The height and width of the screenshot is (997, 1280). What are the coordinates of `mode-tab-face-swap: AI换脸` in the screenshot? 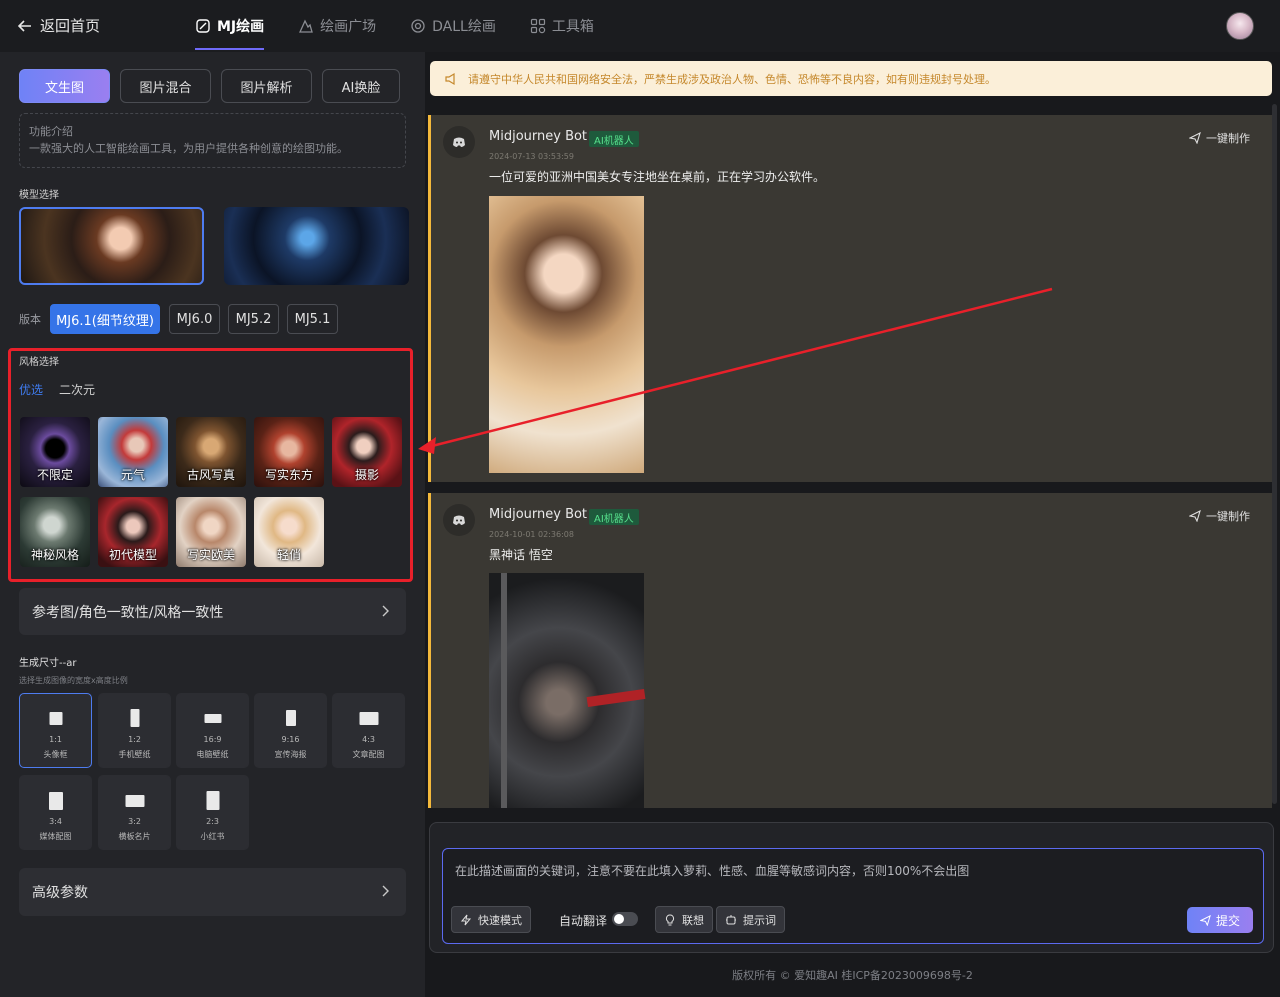 It's located at (361, 86).